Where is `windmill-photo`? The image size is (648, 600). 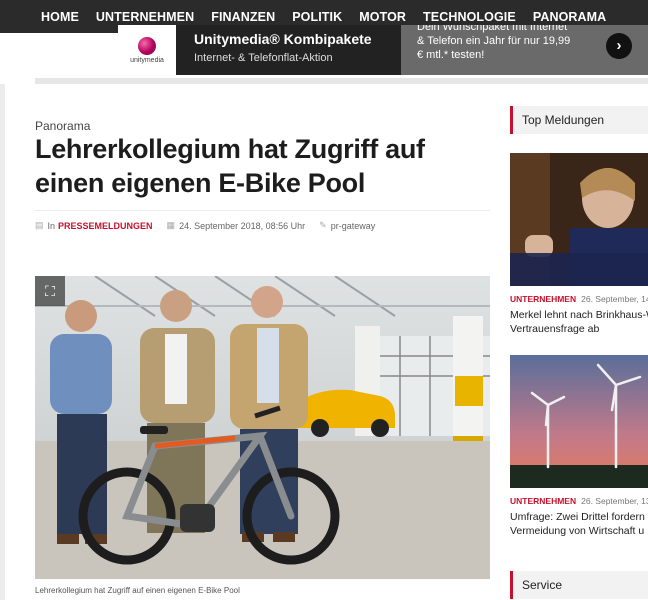 windmill-photo is located at coordinates (579, 421).